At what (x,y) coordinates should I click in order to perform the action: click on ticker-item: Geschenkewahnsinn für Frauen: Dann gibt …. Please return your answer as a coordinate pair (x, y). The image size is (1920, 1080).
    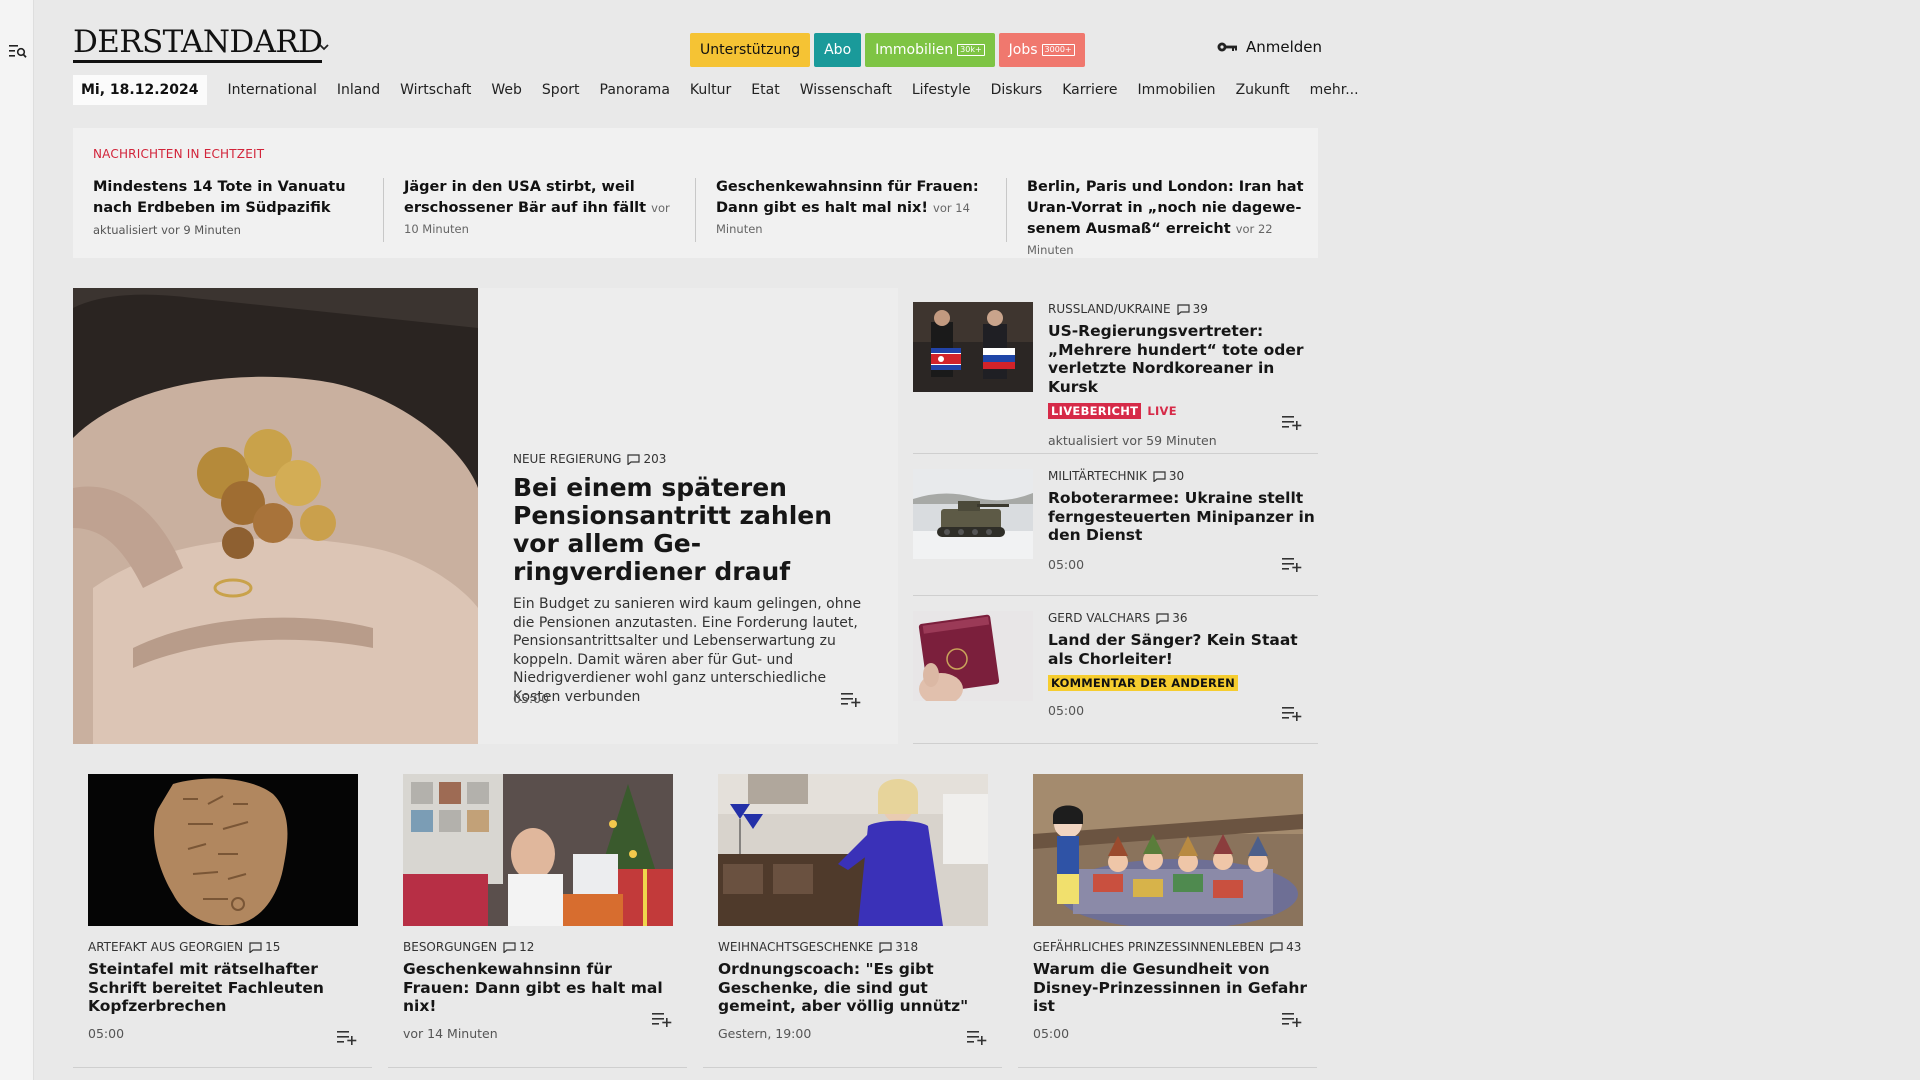
    Looking at the image, I should click on (856, 208).